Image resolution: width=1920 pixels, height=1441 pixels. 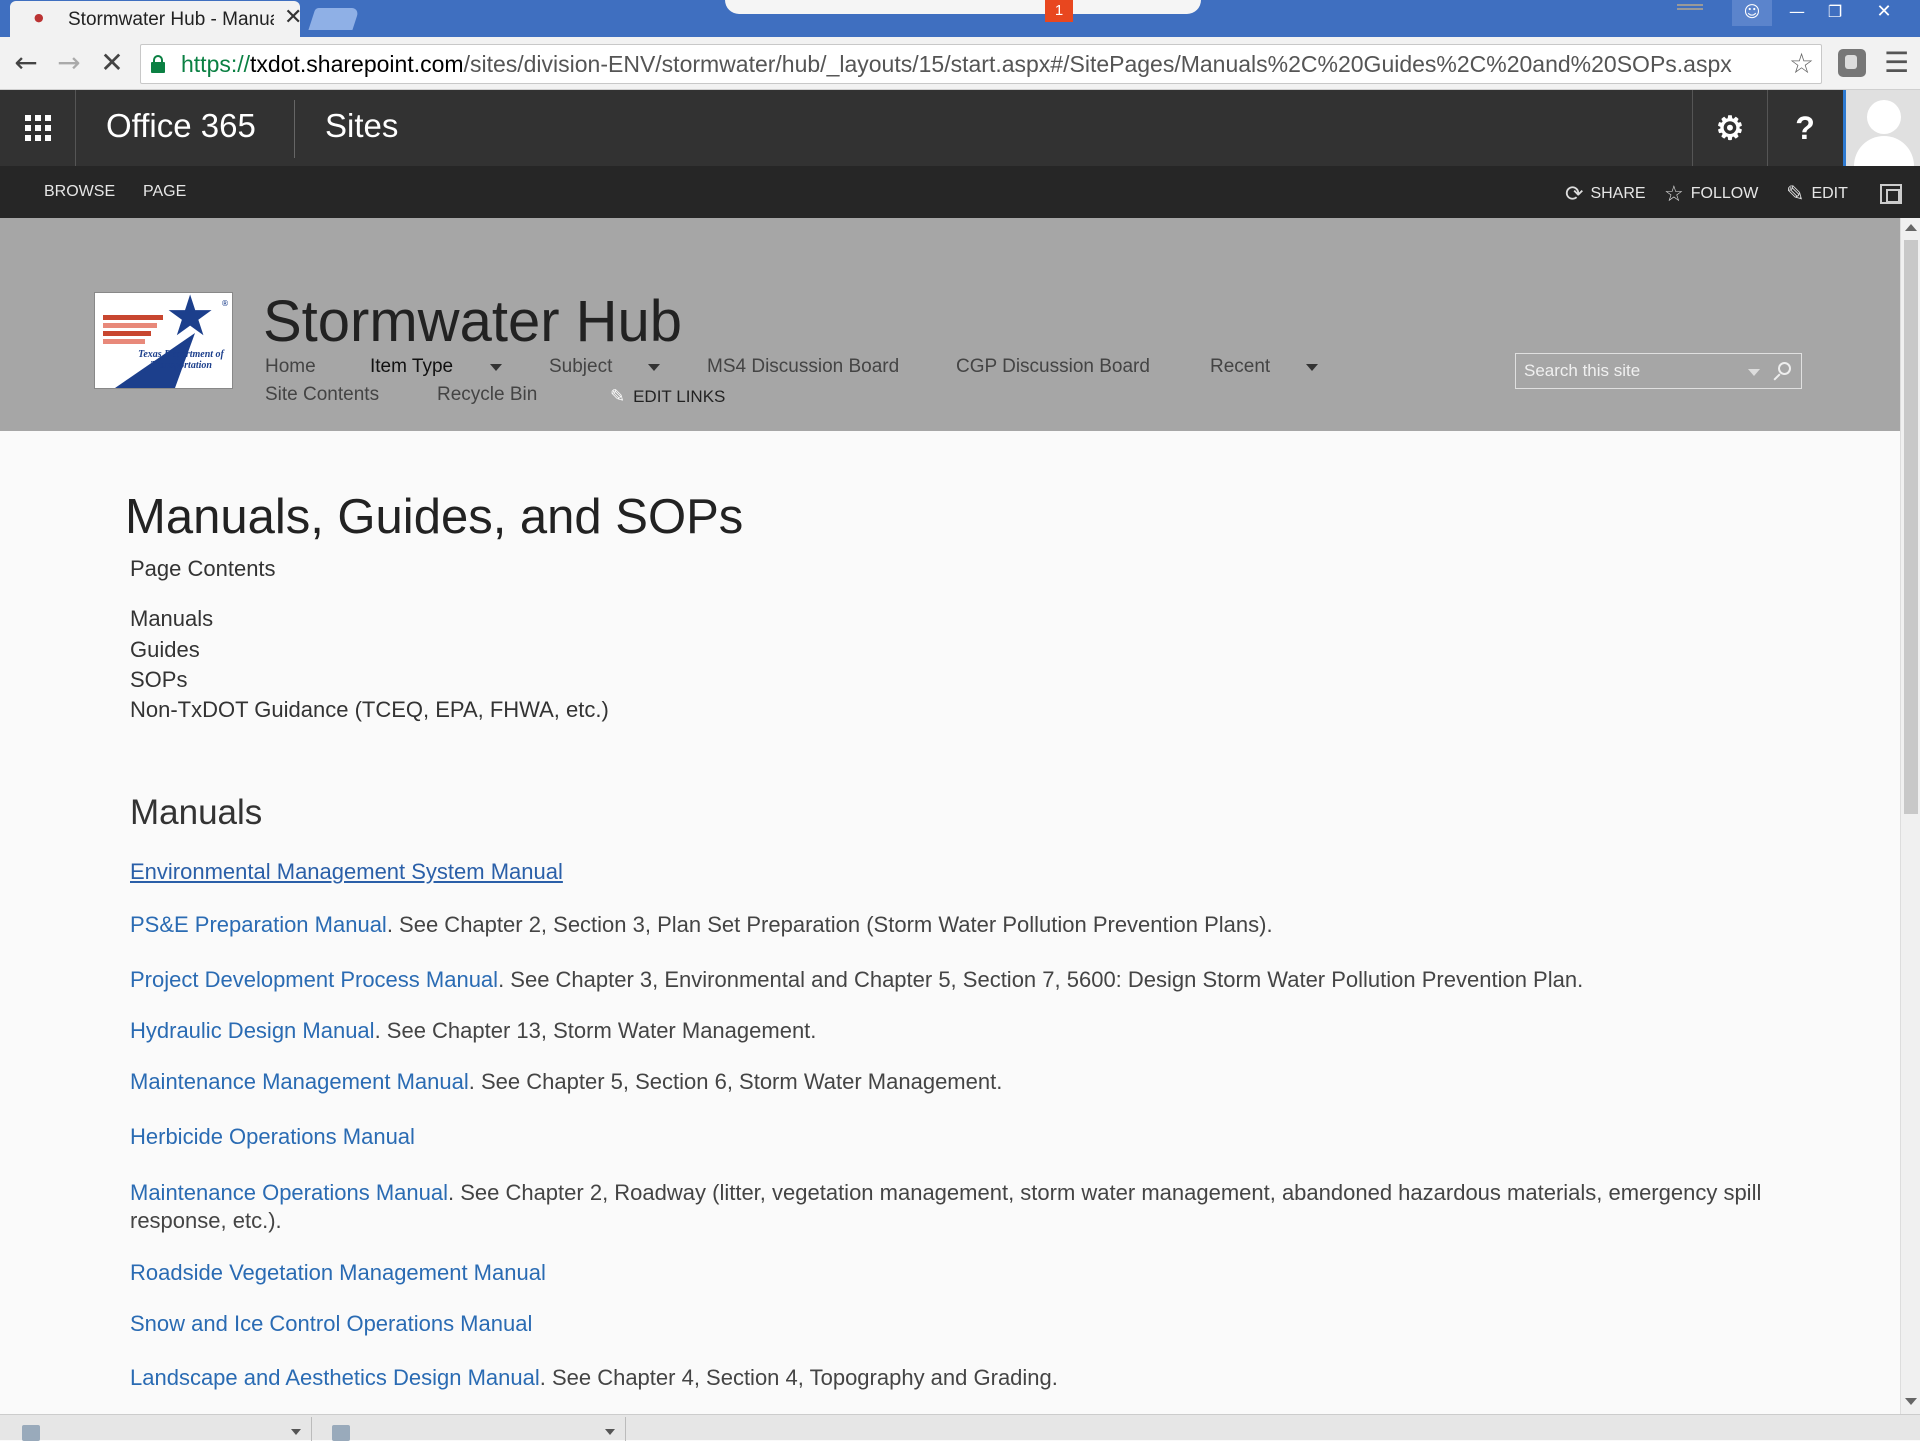 What do you see at coordinates (803, 367) in the screenshot?
I see `nav-ms4-discussion-board: MS4 Discussion Board` at bounding box center [803, 367].